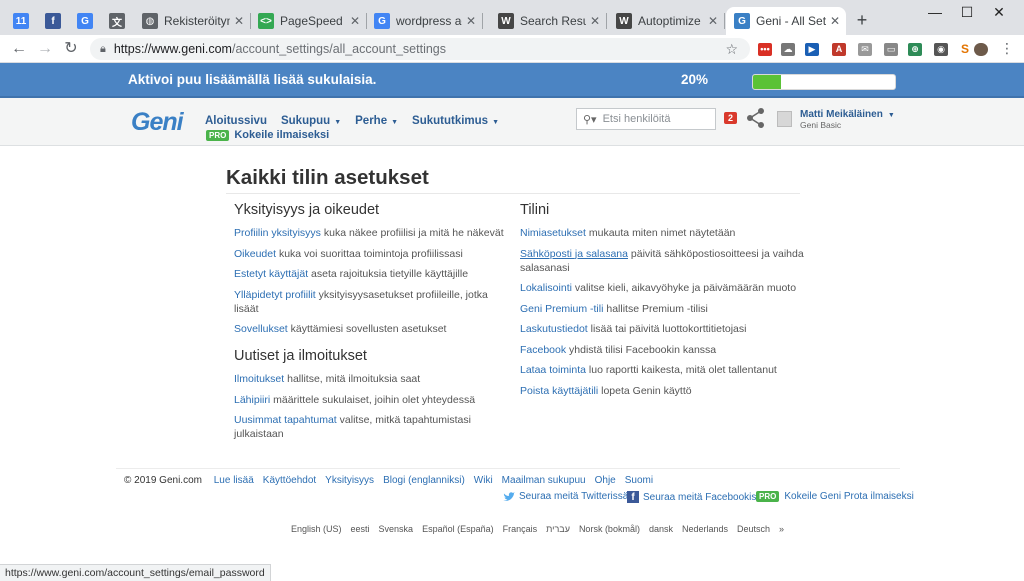  What do you see at coordinates (891, 49) in the screenshot?
I see `extension-window-icon: ▭` at bounding box center [891, 49].